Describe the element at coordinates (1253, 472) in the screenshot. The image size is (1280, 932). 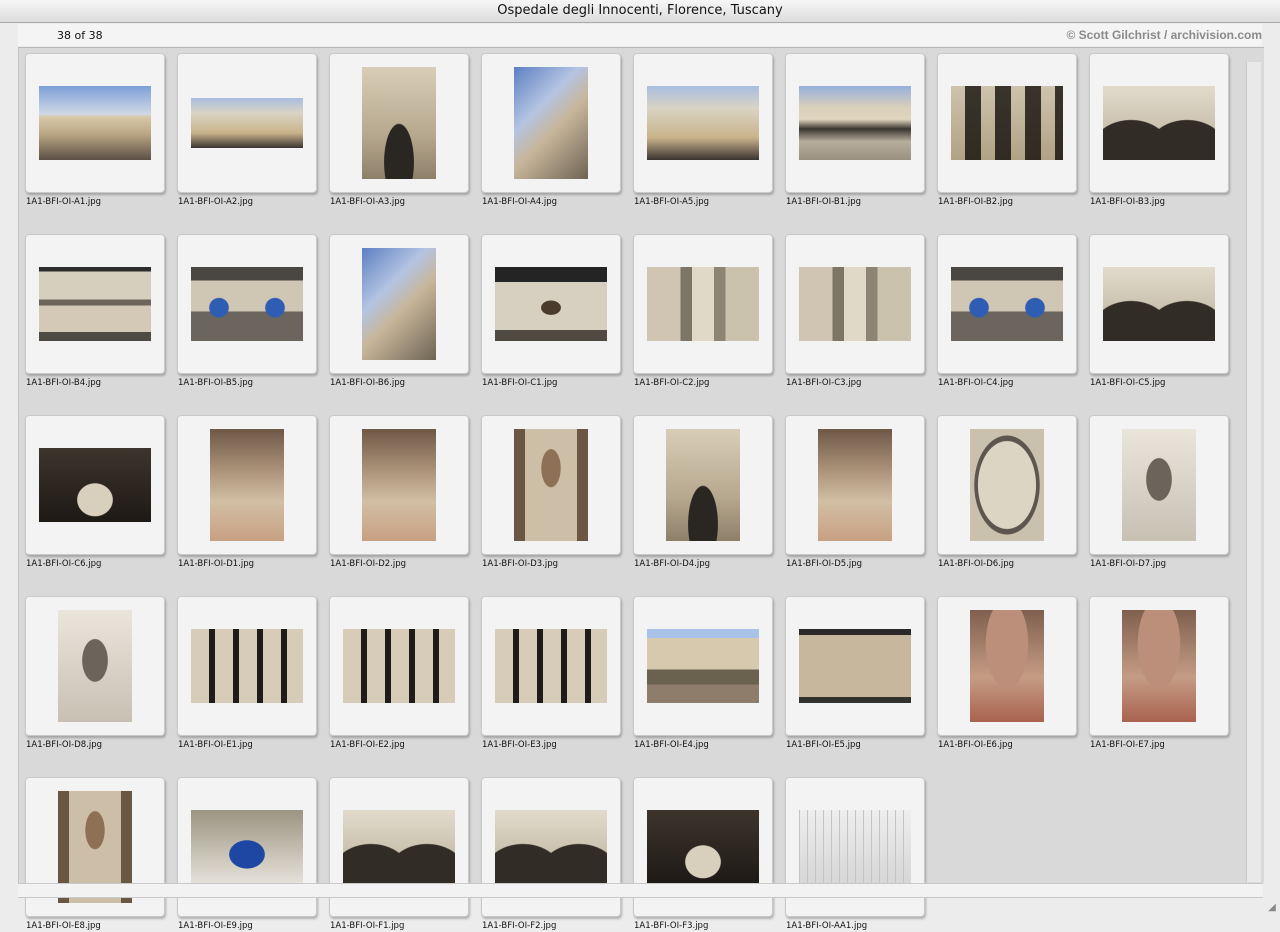
I see `vertical-scrollbar` at that location.